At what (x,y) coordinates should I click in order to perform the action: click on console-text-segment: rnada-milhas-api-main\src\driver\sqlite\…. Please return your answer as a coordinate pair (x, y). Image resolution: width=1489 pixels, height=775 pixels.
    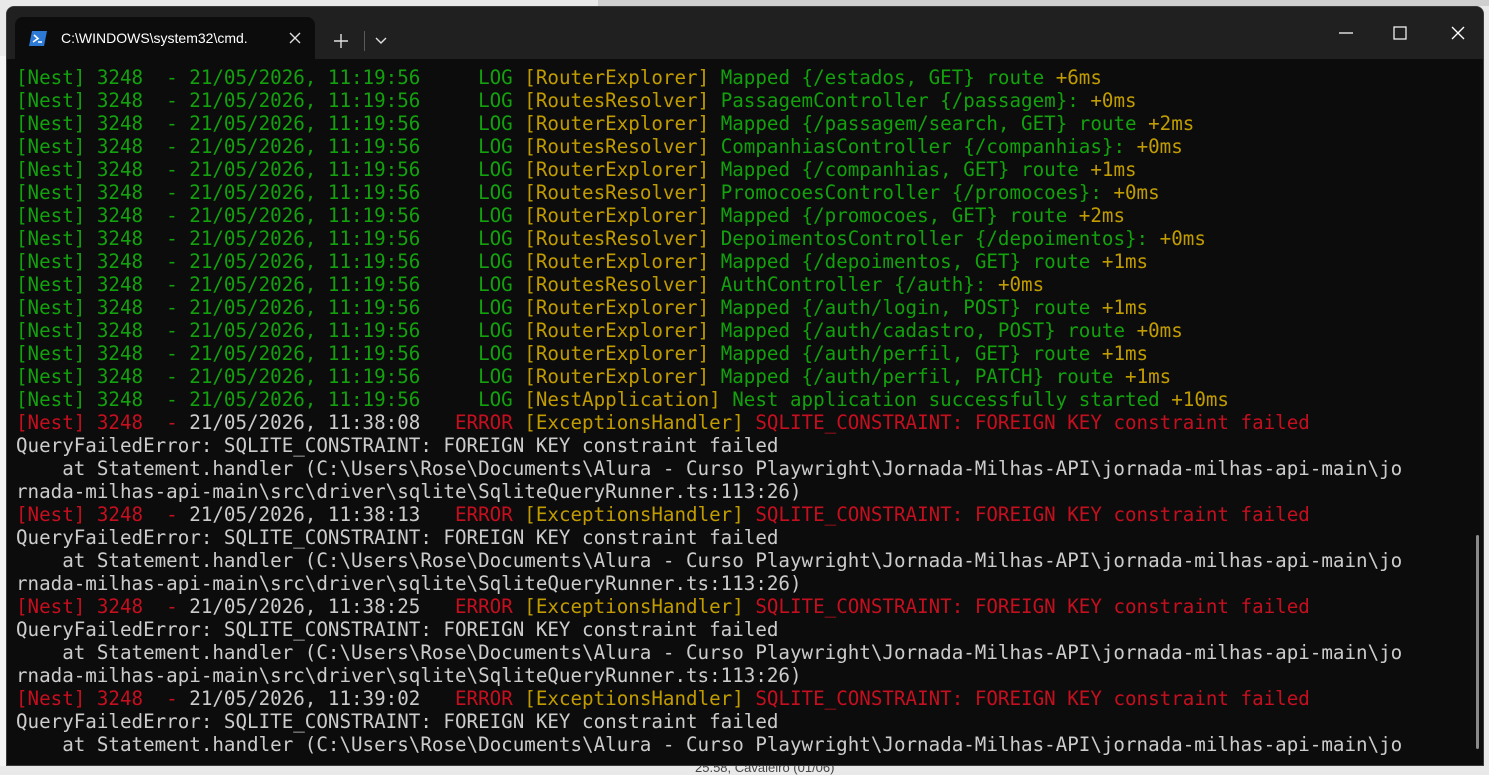
    Looking at the image, I should click on (409, 491).